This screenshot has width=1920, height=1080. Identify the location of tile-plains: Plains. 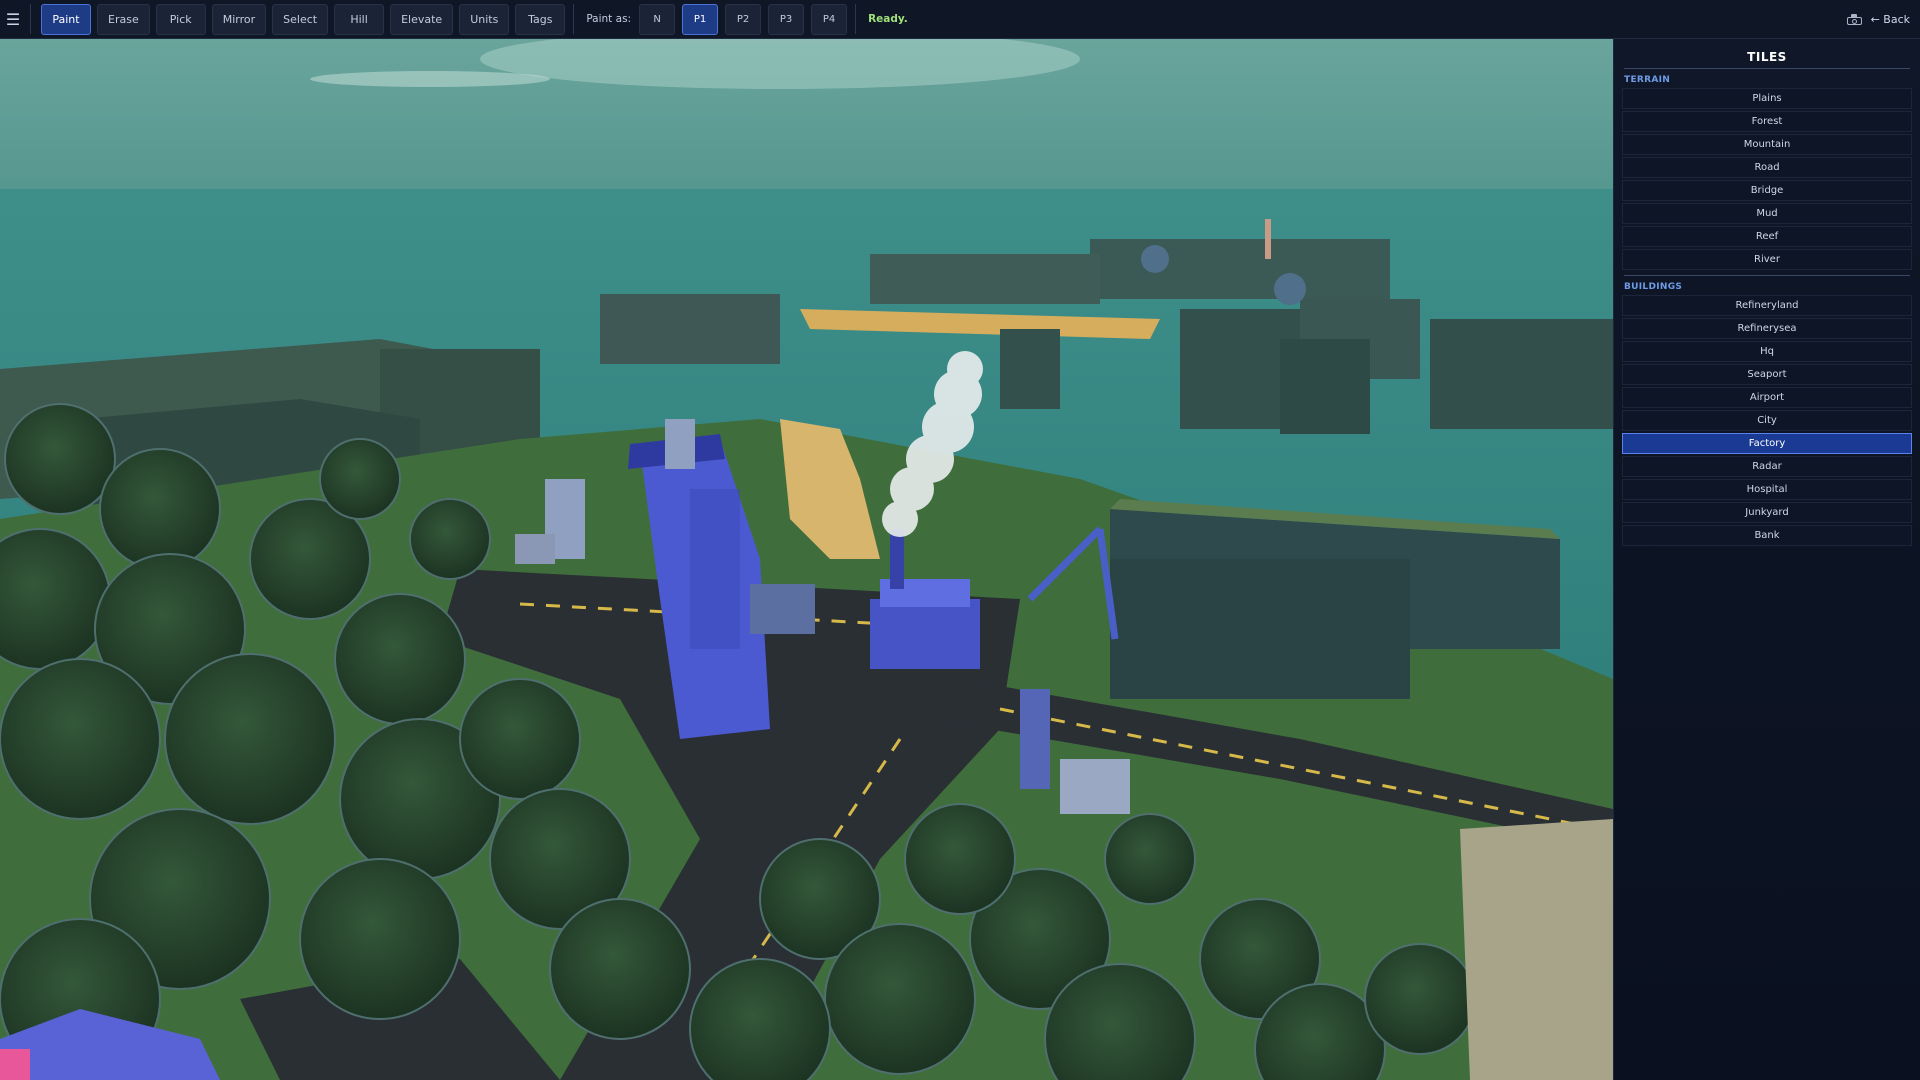
(1767, 98).